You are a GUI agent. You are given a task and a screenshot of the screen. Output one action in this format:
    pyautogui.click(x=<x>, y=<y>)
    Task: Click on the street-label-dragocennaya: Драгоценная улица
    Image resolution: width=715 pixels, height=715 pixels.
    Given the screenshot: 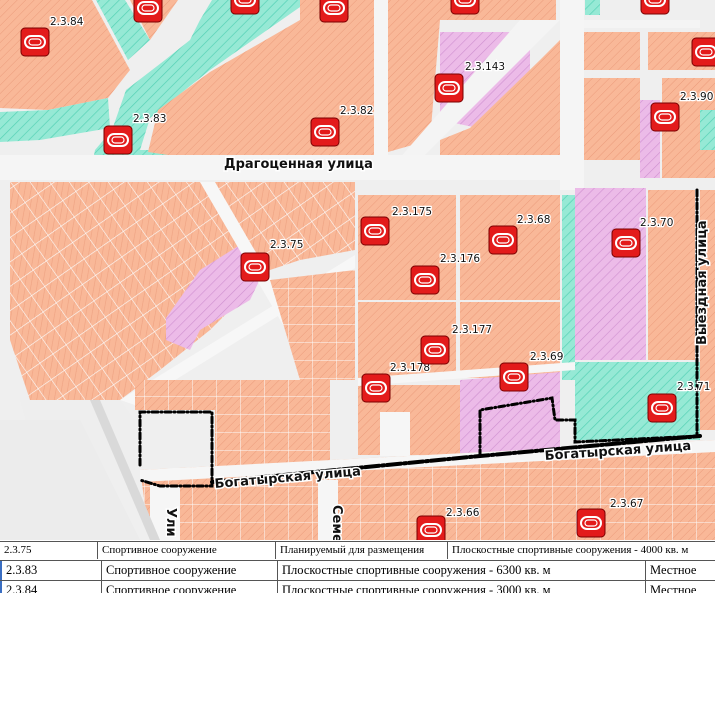 What is the action you would take?
    pyautogui.click(x=298, y=164)
    